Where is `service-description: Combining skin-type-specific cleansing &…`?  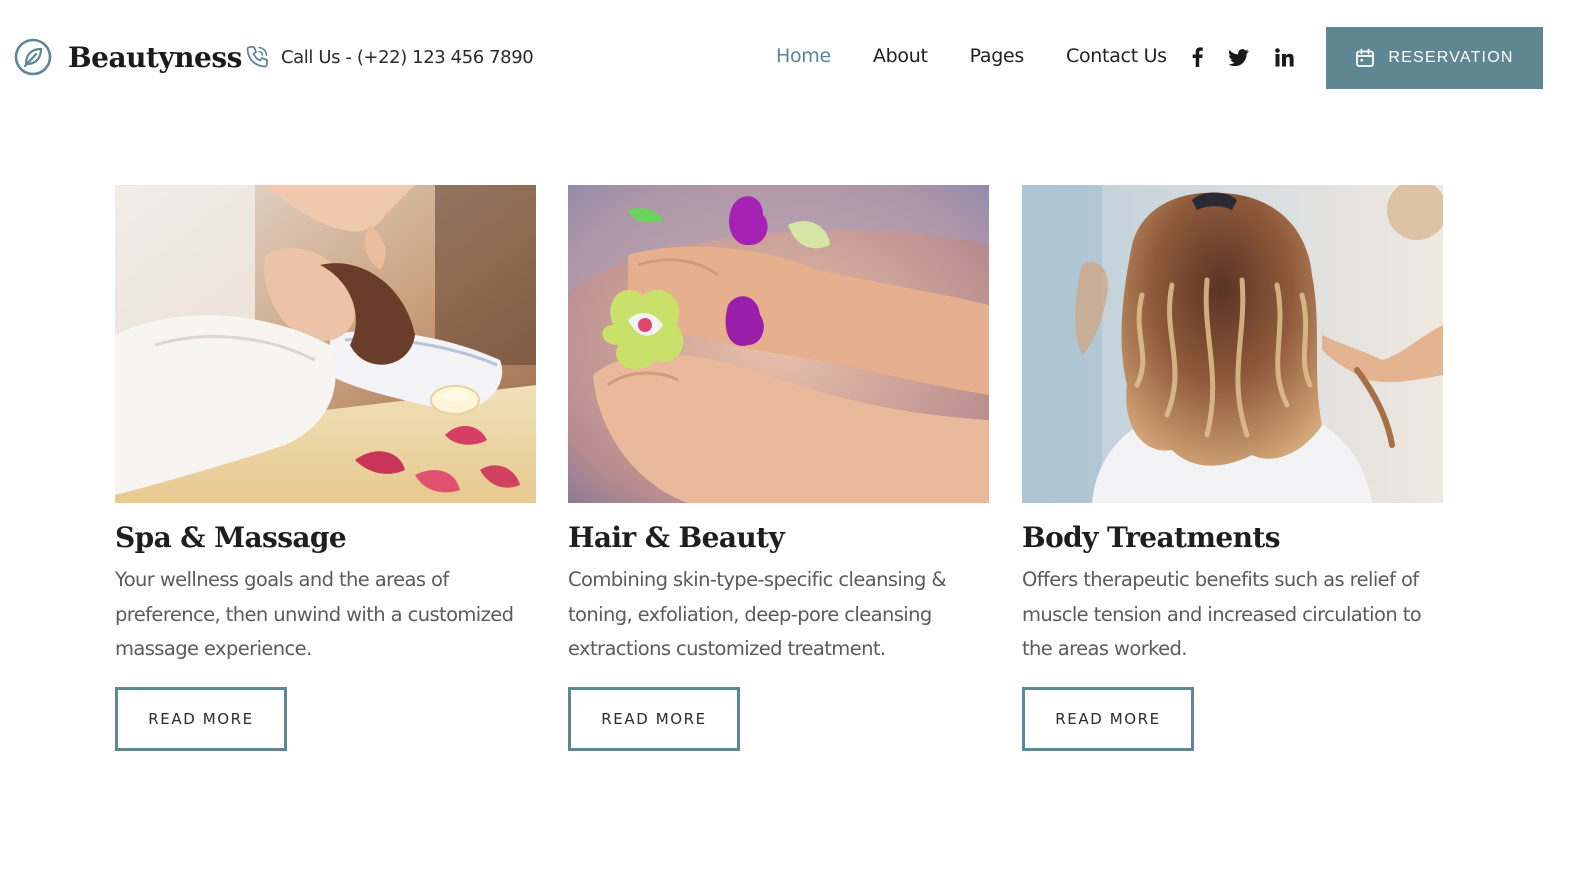 service-description: Combining skin-type-specific cleansing &… is located at coordinates (757, 614).